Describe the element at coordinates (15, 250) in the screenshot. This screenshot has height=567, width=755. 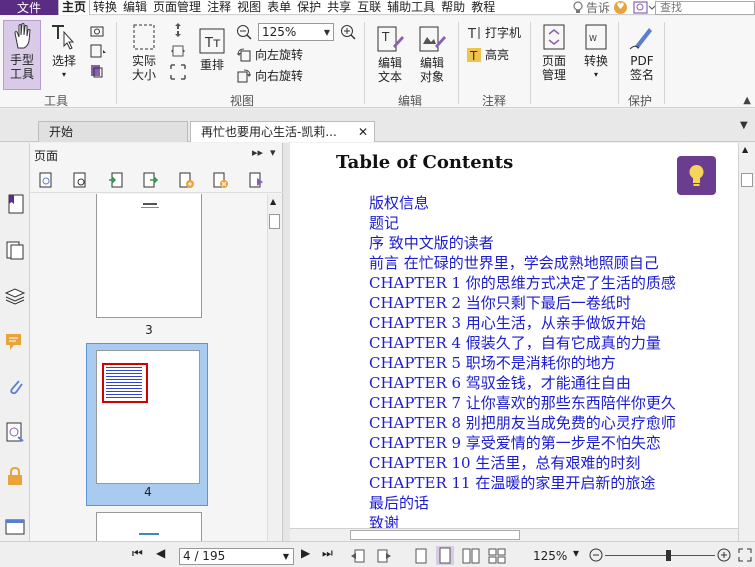
I see `pages-icon` at that location.